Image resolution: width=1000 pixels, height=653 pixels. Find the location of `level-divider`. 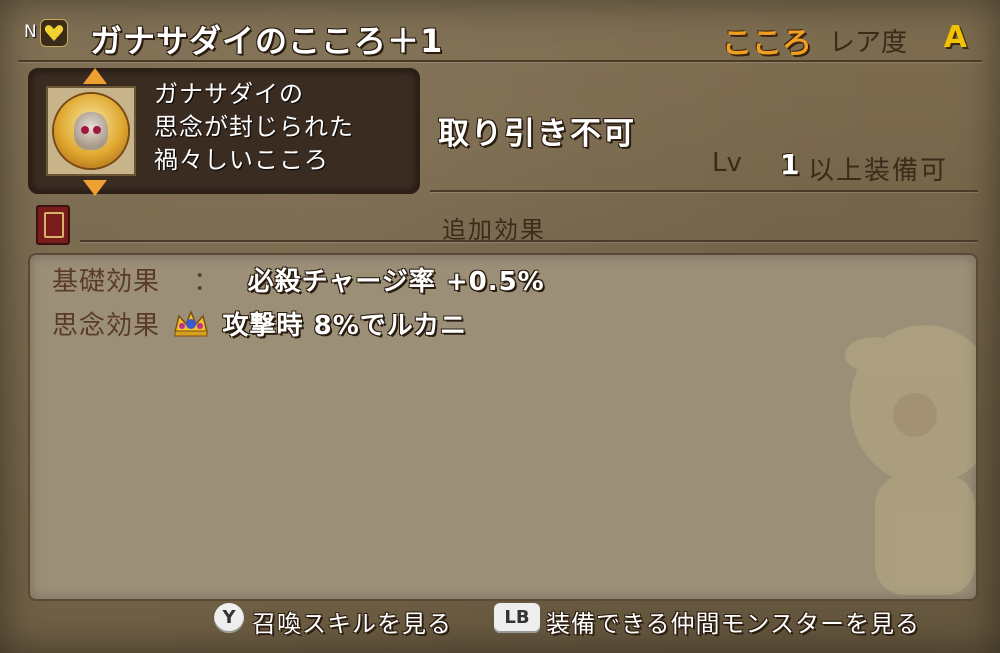

level-divider is located at coordinates (704, 191).